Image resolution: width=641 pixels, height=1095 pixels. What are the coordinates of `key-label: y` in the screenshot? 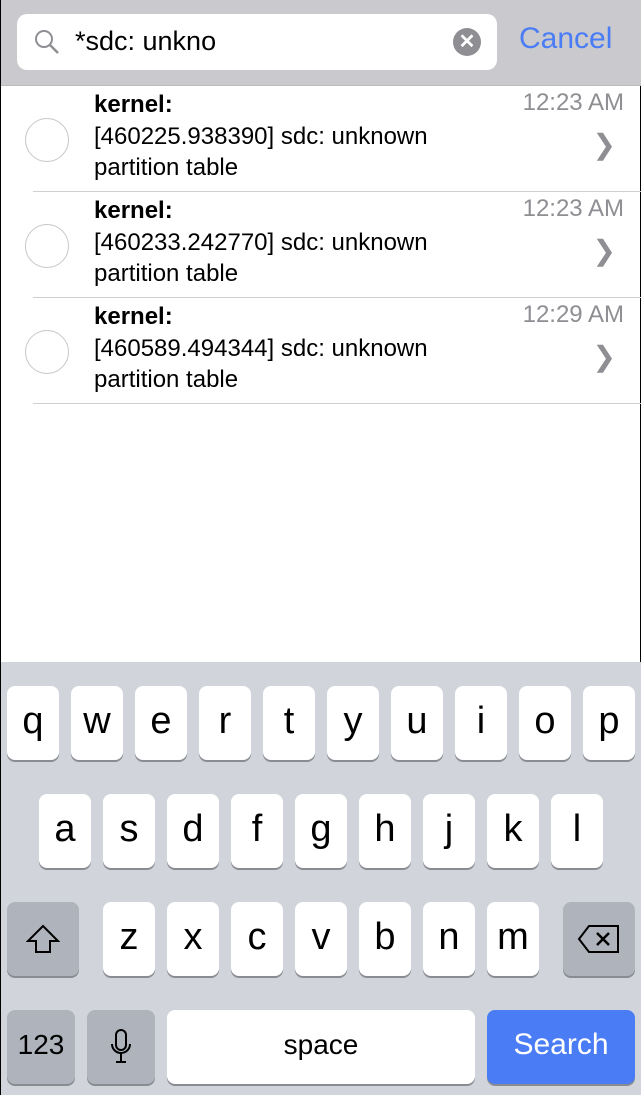 It's located at (353, 721).